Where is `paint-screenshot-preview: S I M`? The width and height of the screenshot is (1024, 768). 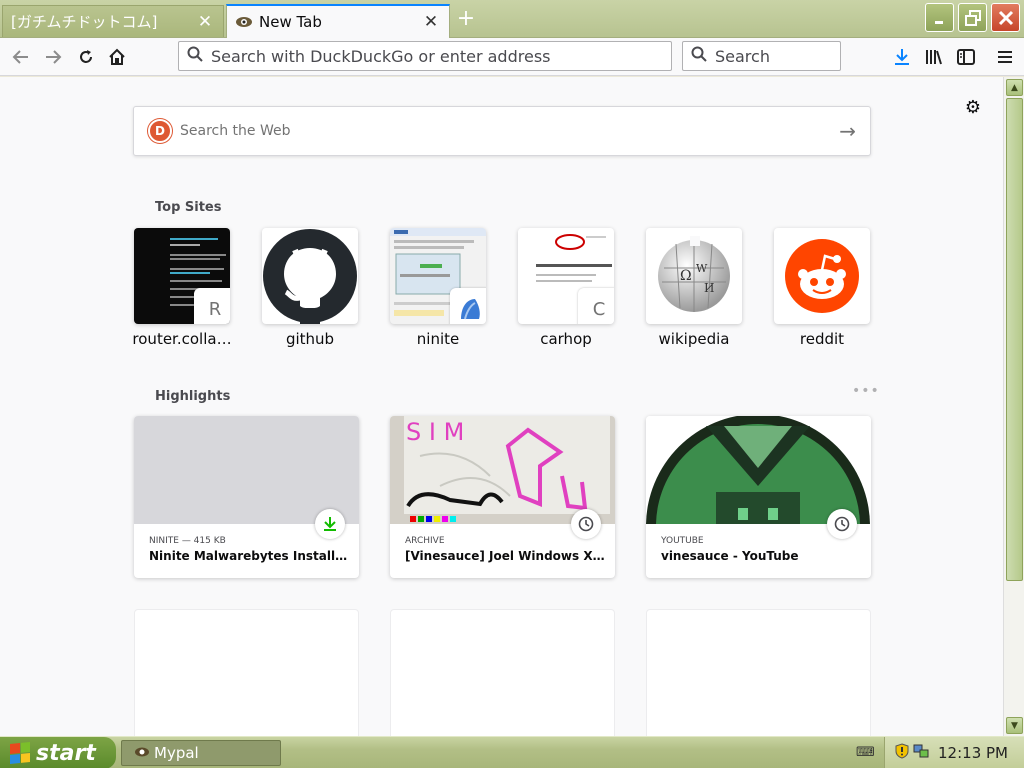 paint-screenshot-preview: S I M is located at coordinates (502, 470).